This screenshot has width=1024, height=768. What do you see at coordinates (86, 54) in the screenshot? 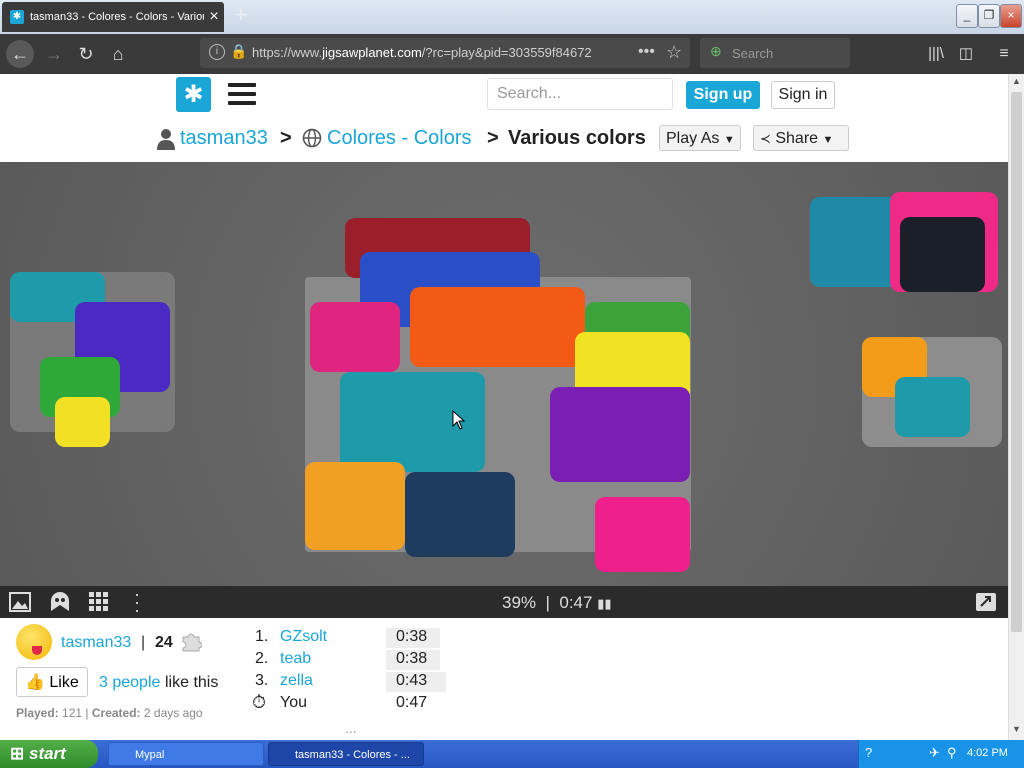
I see `reload-button: ↻` at bounding box center [86, 54].